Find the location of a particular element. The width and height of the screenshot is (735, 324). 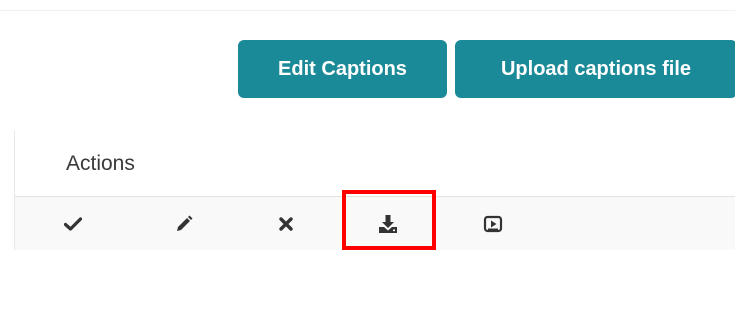

preview-icon is located at coordinates (493, 223).